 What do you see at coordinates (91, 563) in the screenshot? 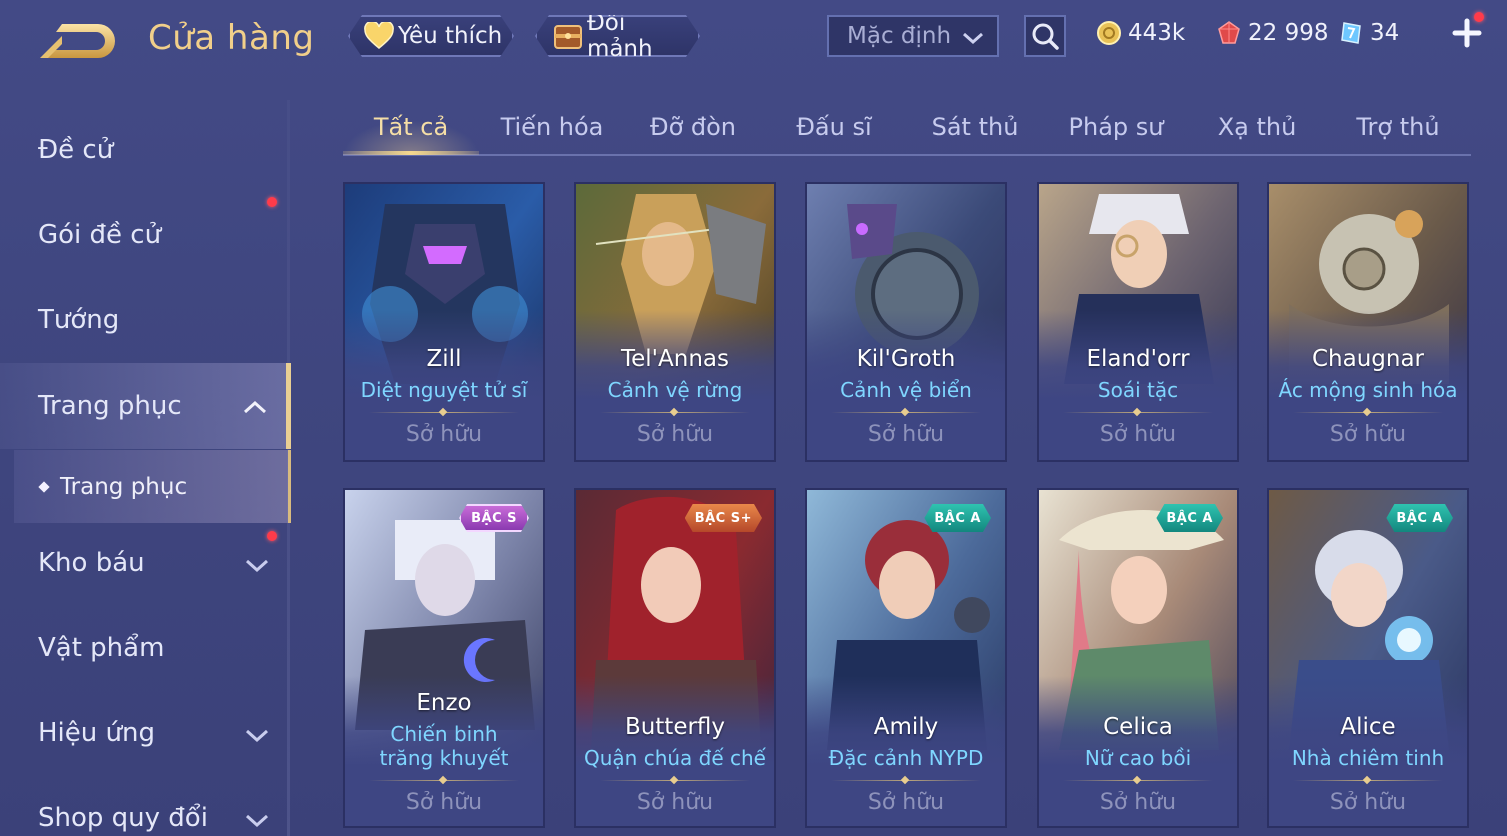
I see `sidebar-item-label: Kho báu` at bounding box center [91, 563].